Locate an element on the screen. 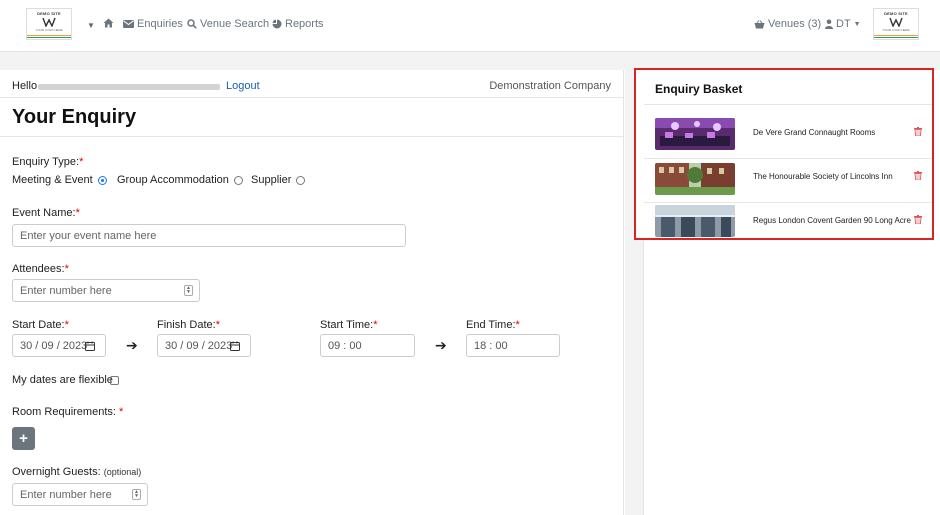 The height and width of the screenshot is (515, 940). basket-item: De Vere Grand Connaught Rooms is located at coordinates (788, 135).